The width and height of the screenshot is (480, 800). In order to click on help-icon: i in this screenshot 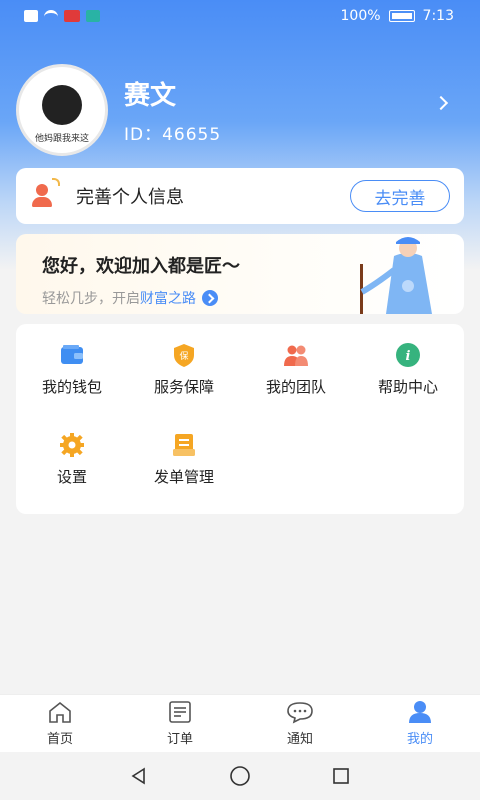, I will do `click(408, 355)`.